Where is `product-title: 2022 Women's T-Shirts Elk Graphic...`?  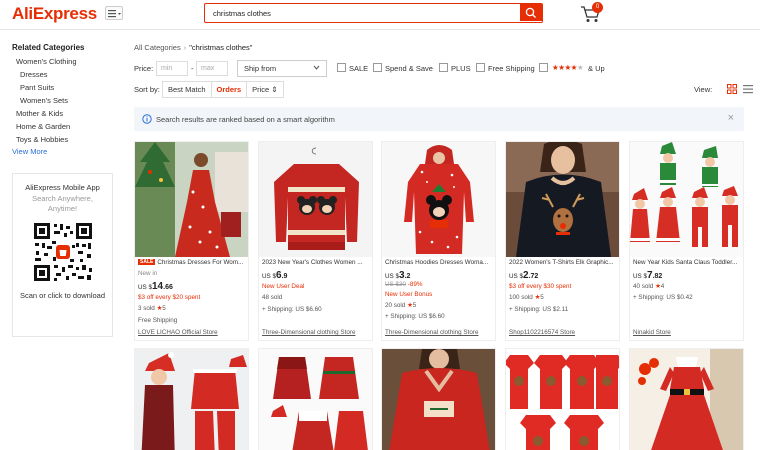 product-title: 2022 Women's T-Shirts Elk Graphic... is located at coordinates (564, 262).